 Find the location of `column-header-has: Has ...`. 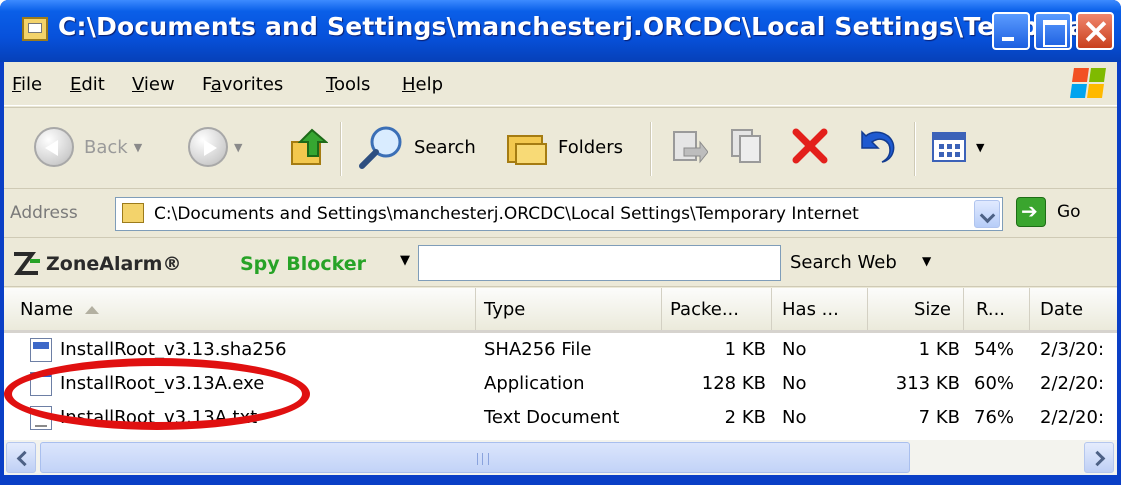

column-header-has: Has ... is located at coordinates (820, 309).